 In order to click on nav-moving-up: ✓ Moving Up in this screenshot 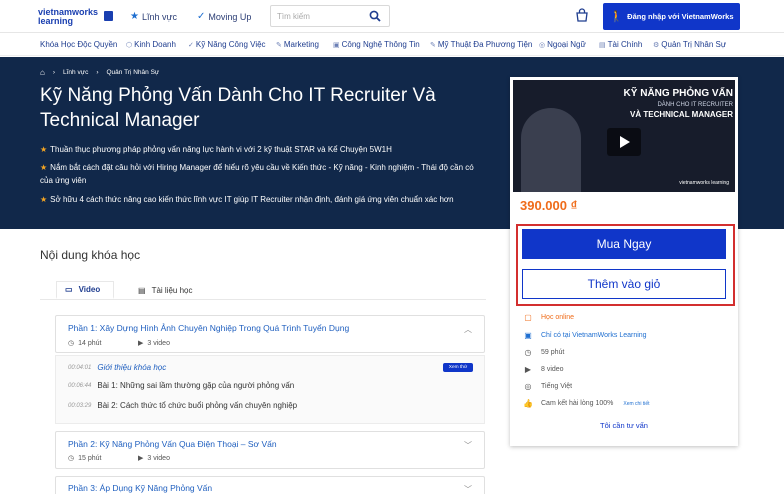, I will do `click(224, 16)`.